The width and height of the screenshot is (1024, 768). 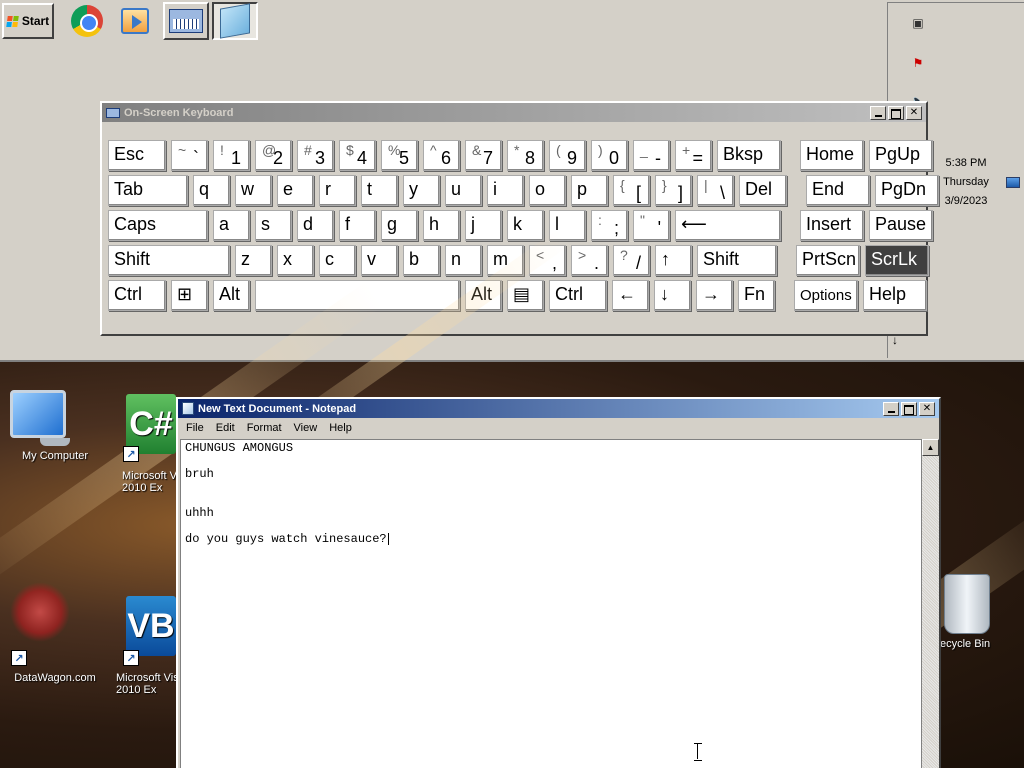 What do you see at coordinates (399, 225) in the screenshot?
I see `key-g: g` at bounding box center [399, 225].